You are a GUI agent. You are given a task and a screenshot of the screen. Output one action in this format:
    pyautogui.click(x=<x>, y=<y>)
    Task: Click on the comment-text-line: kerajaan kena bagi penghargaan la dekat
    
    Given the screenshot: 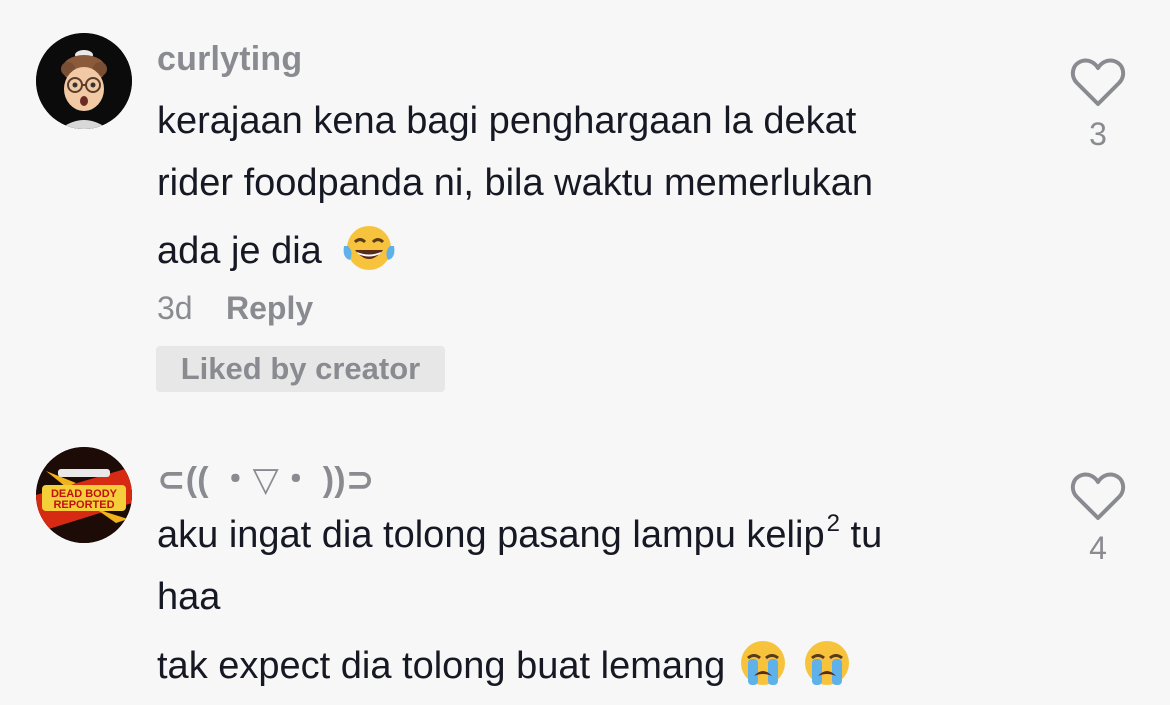 What is the action you would take?
    pyautogui.click(x=507, y=121)
    